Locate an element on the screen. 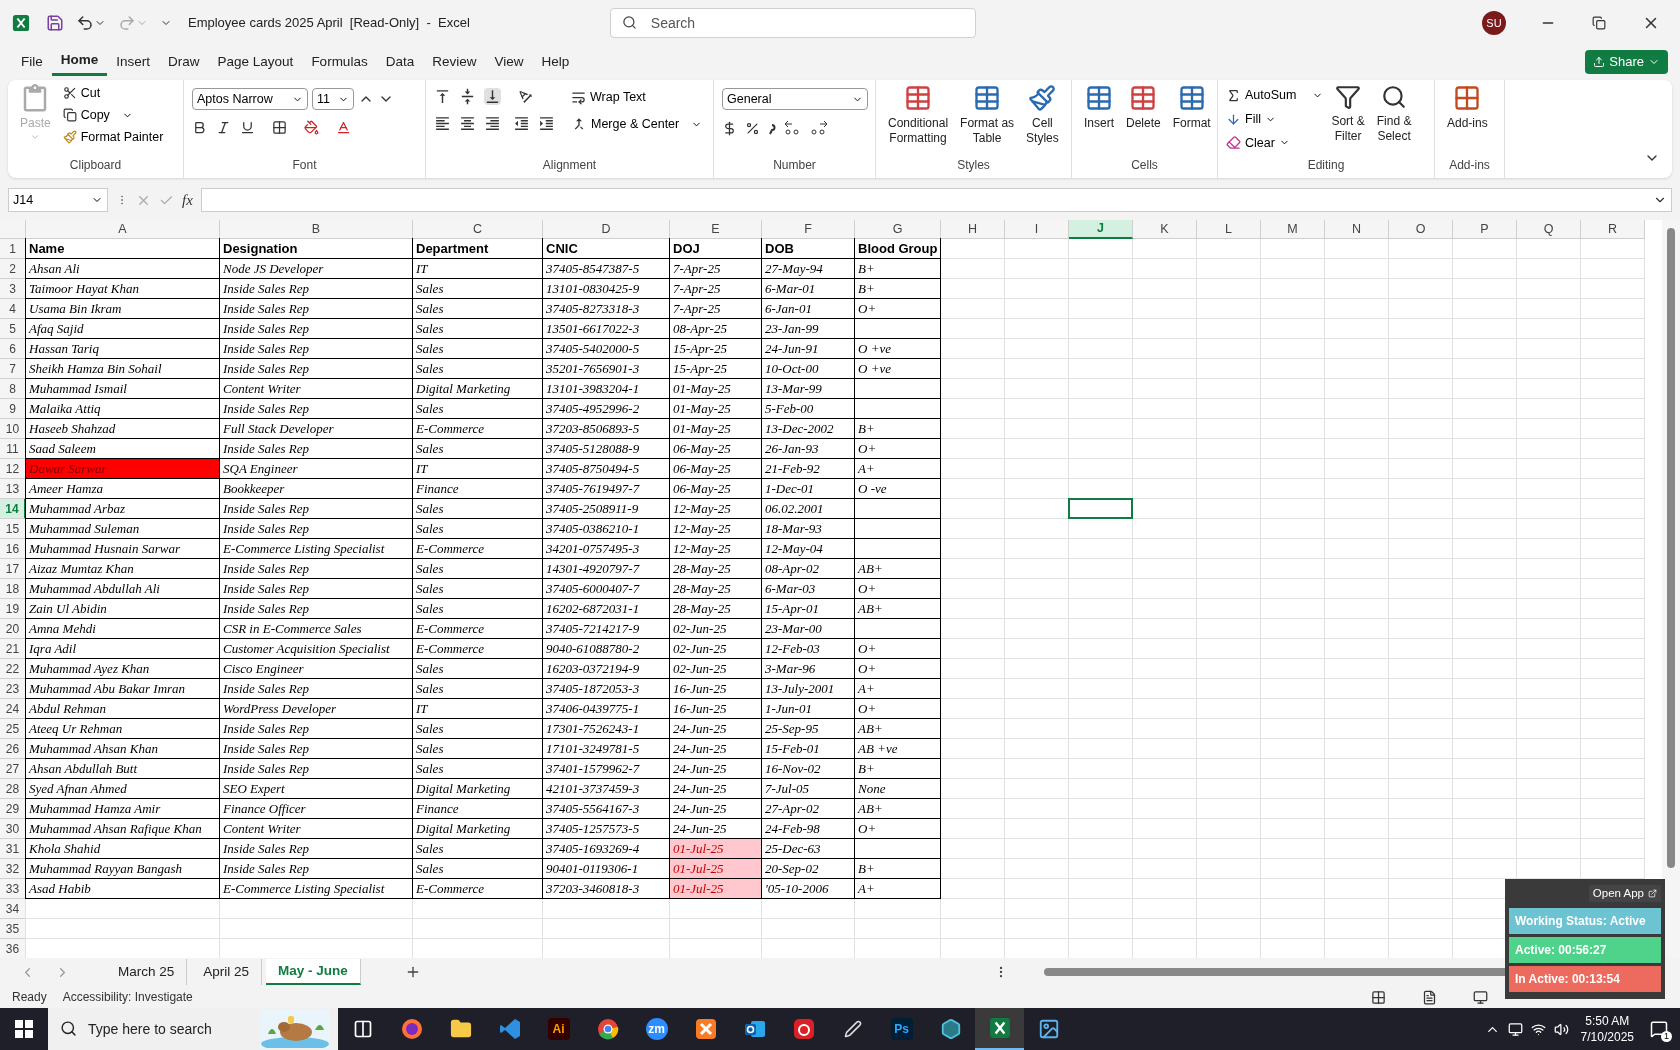  fill-button: Fill is located at coordinates (1275, 119).